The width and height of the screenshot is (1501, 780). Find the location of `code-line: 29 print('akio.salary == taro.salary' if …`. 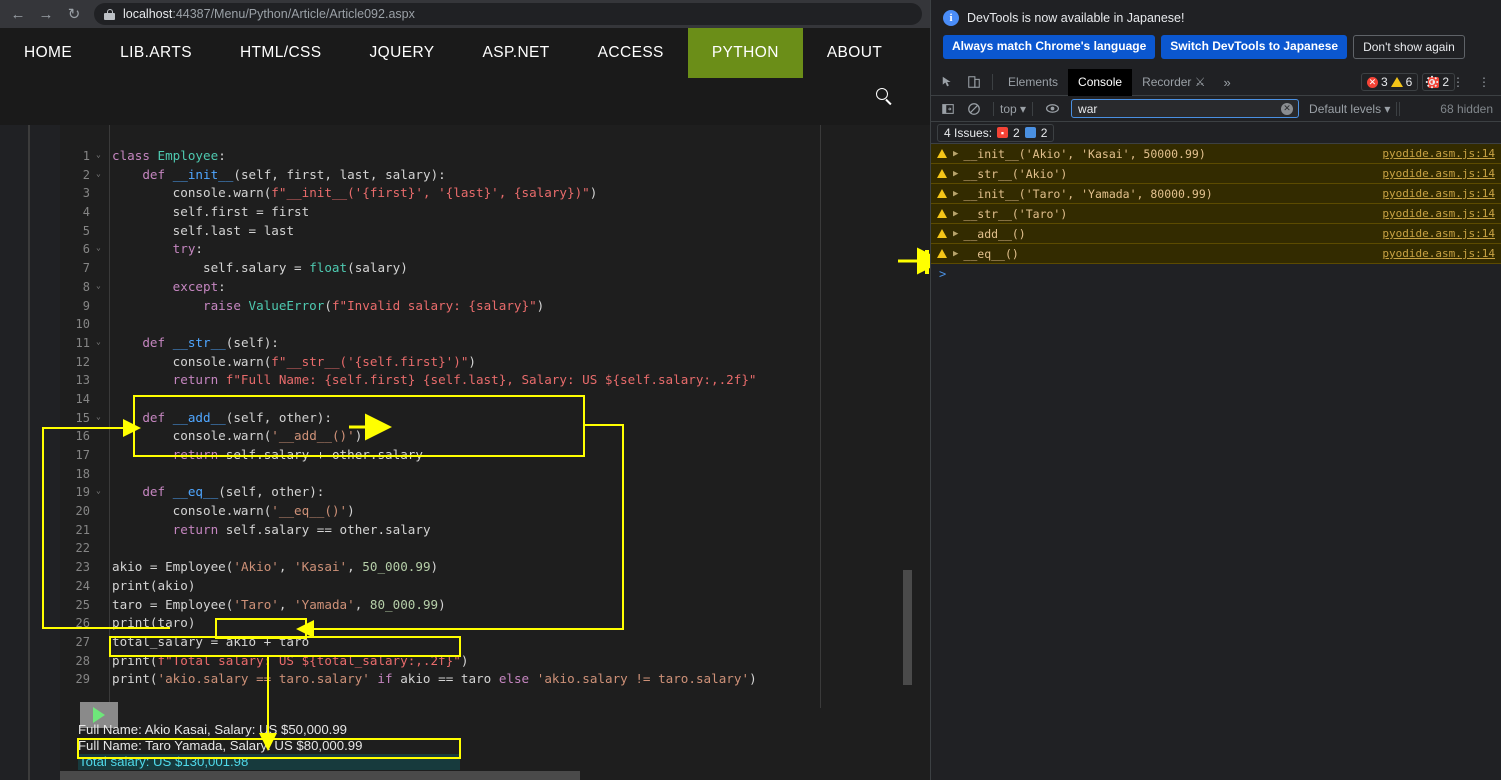

code-line: 29 print('akio.salary == taro.salary' if … is located at coordinates (441, 679).